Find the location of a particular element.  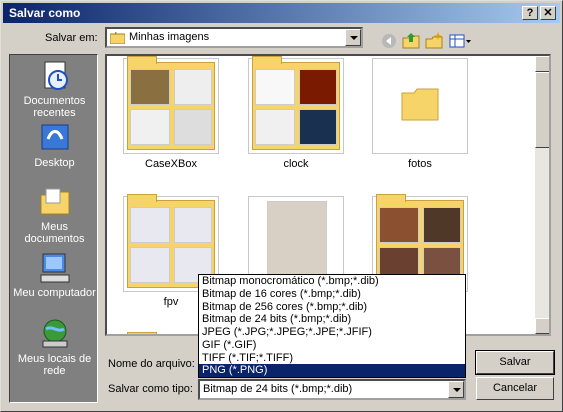

file-type-dropdown-button is located at coordinates (456, 389).